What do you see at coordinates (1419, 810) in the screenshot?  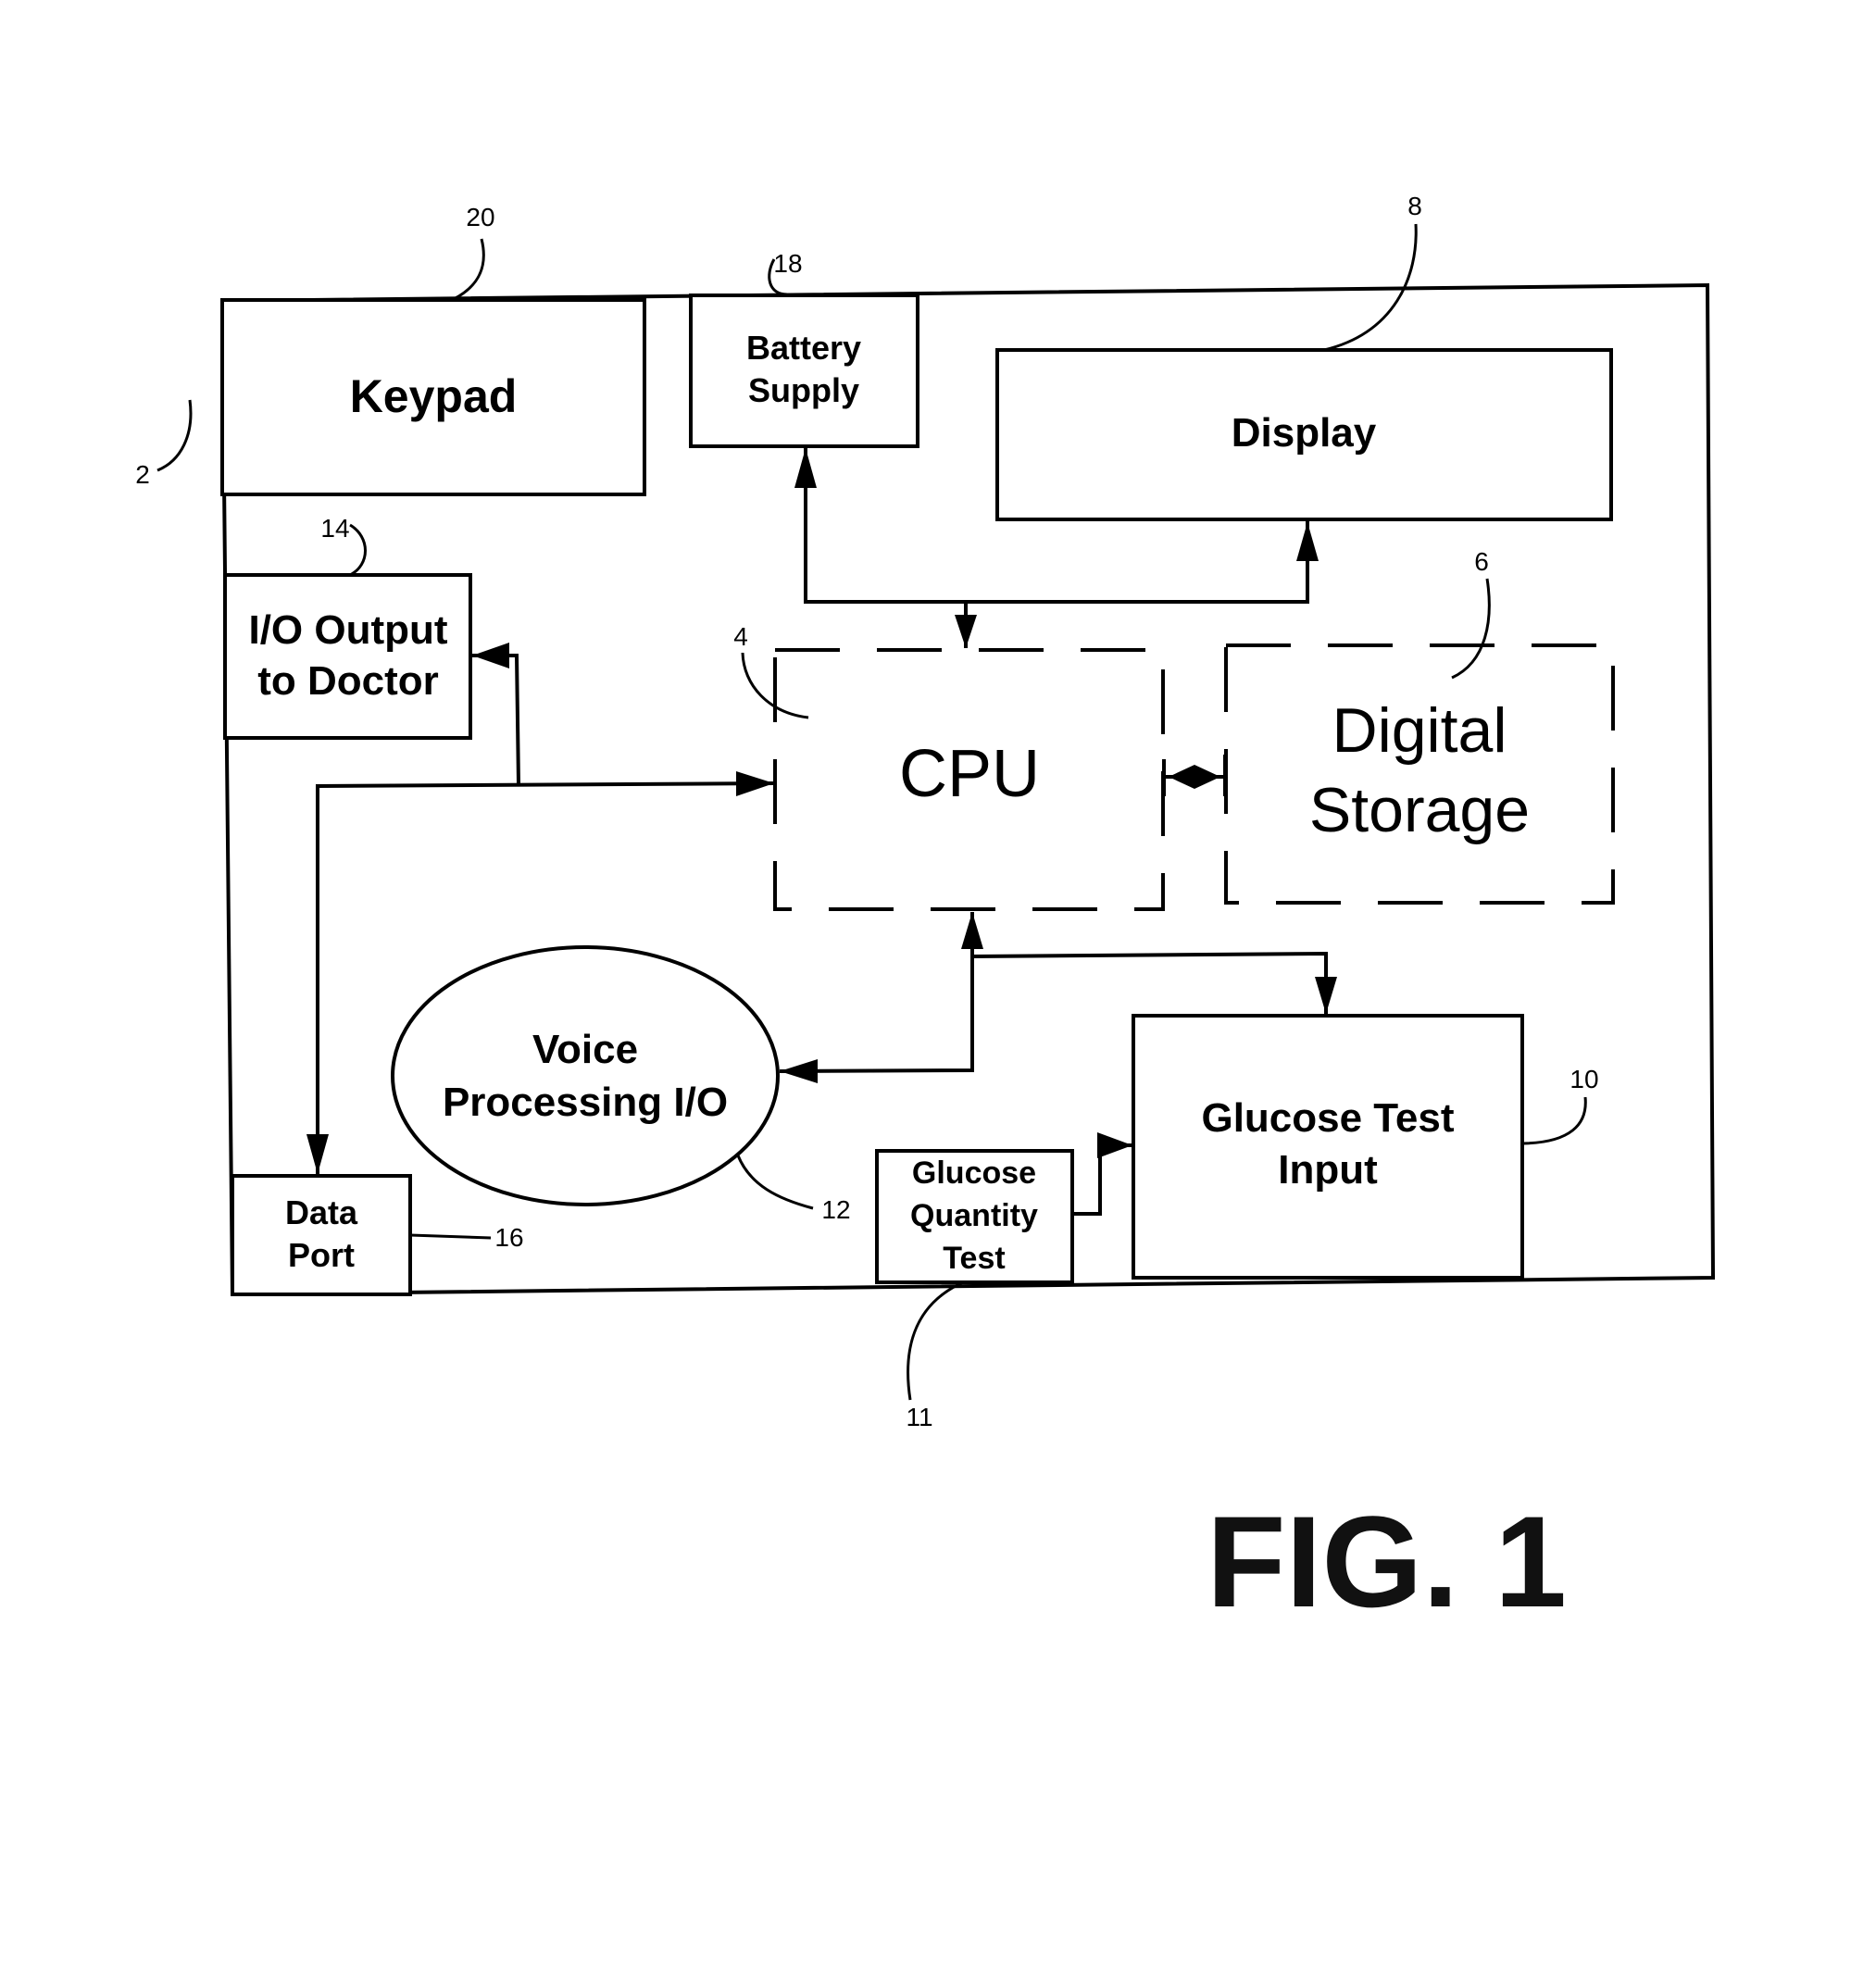 I see `storage-label-line2: Storage` at bounding box center [1419, 810].